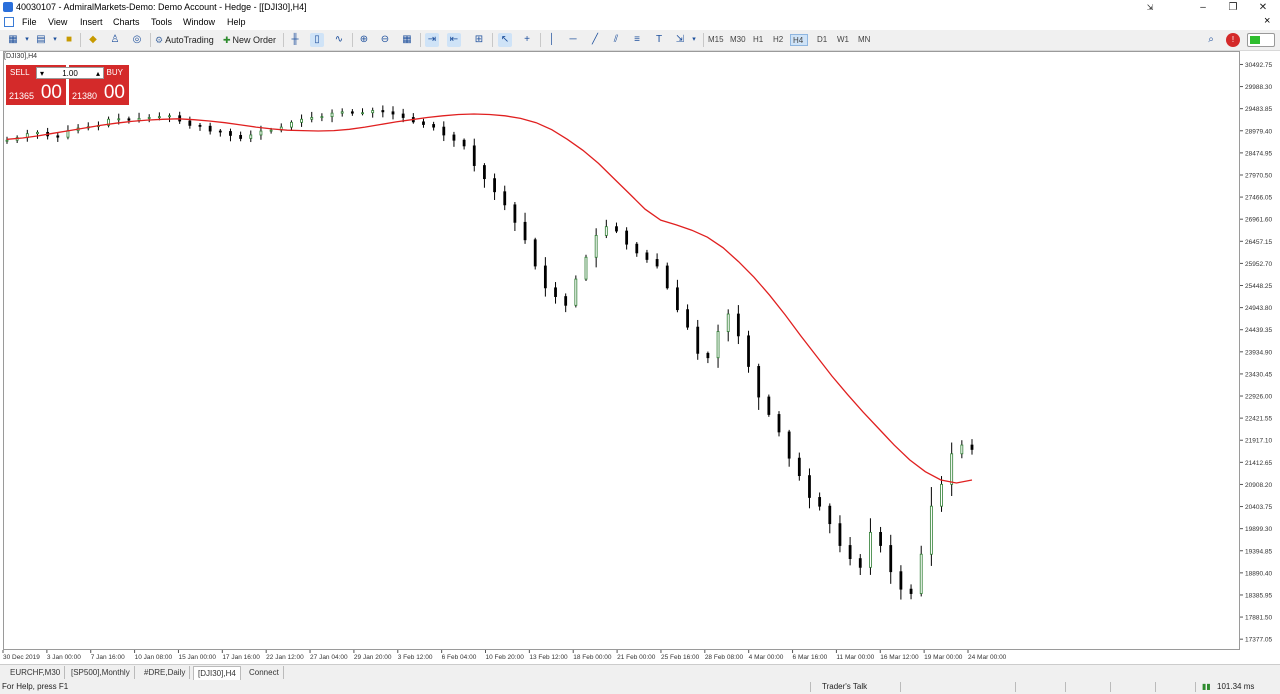 This screenshot has width=1280, height=694. Describe the element at coordinates (317, 40) in the screenshot. I see `candlestick-chart-icon: ▯` at that location.